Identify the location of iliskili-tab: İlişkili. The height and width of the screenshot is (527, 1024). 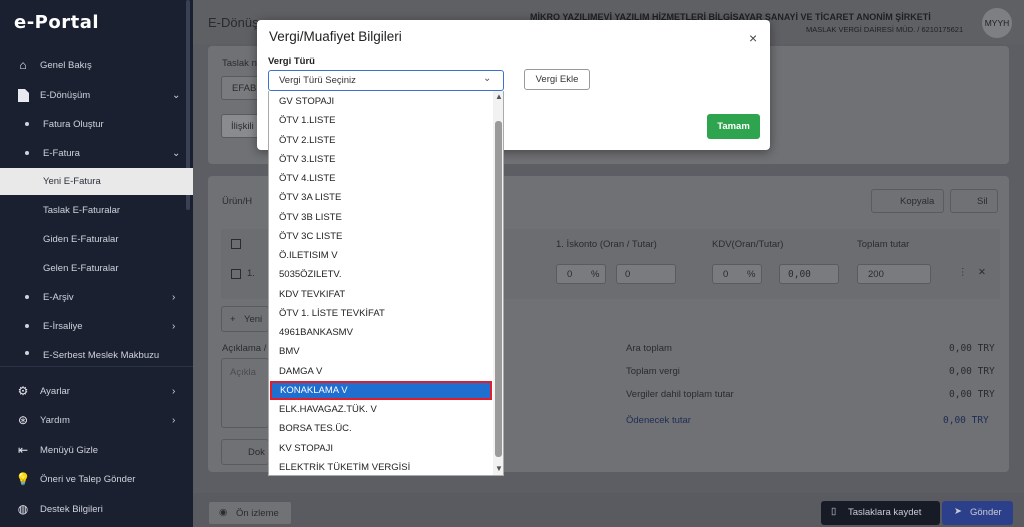
(241, 126).